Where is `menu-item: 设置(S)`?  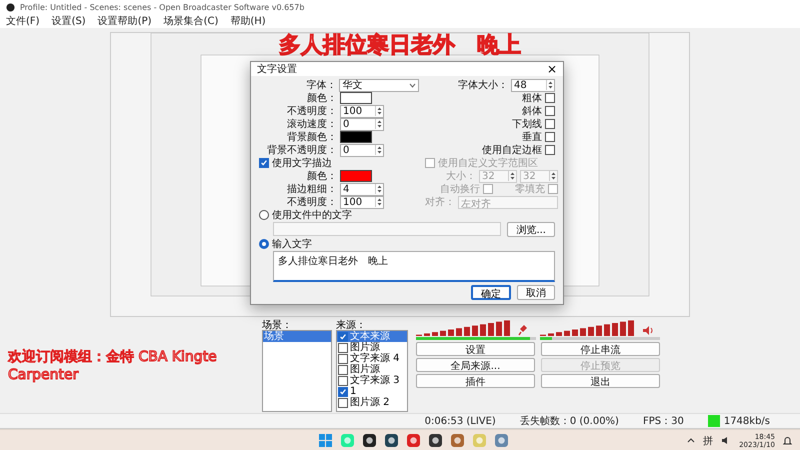
menu-item: 设置(S) is located at coordinates (69, 21).